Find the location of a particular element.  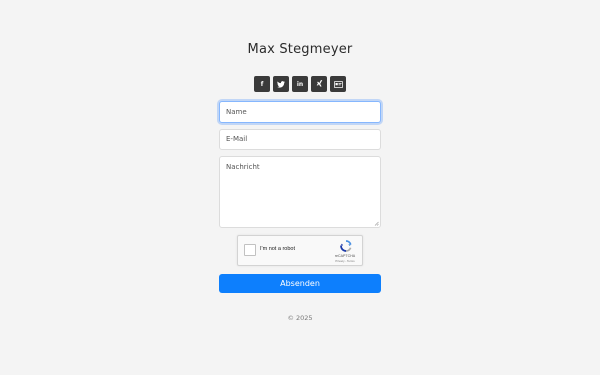

recaptcha-brand: reCAPTCHA is located at coordinates (345, 256).